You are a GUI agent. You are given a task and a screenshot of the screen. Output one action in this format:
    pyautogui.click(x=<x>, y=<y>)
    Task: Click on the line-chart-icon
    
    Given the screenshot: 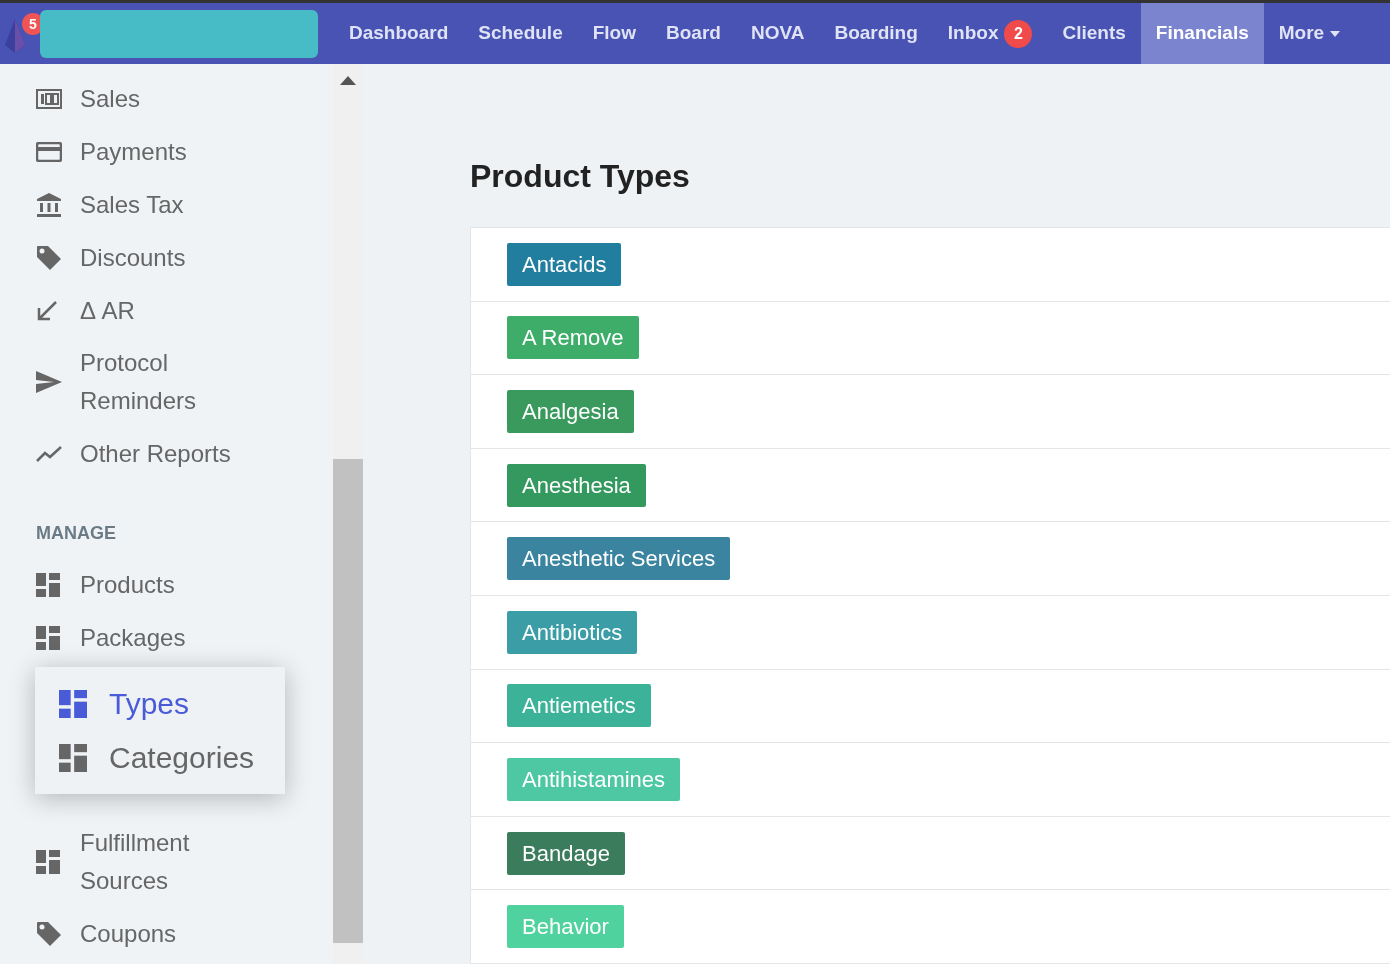 What is the action you would take?
    pyautogui.click(x=49, y=453)
    